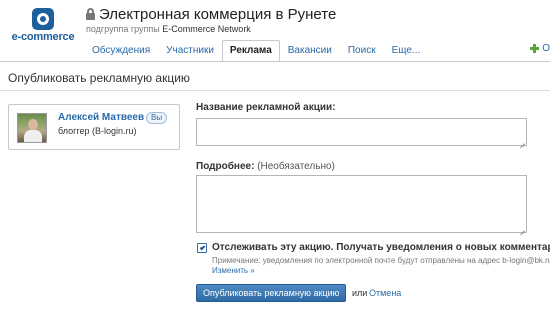 The width and height of the screenshot is (550, 314). What do you see at coordinates (266, 107) in the screenshot?
I see `promotion-name-label: Название рекламной акции:` at bounding box center [266, 107].